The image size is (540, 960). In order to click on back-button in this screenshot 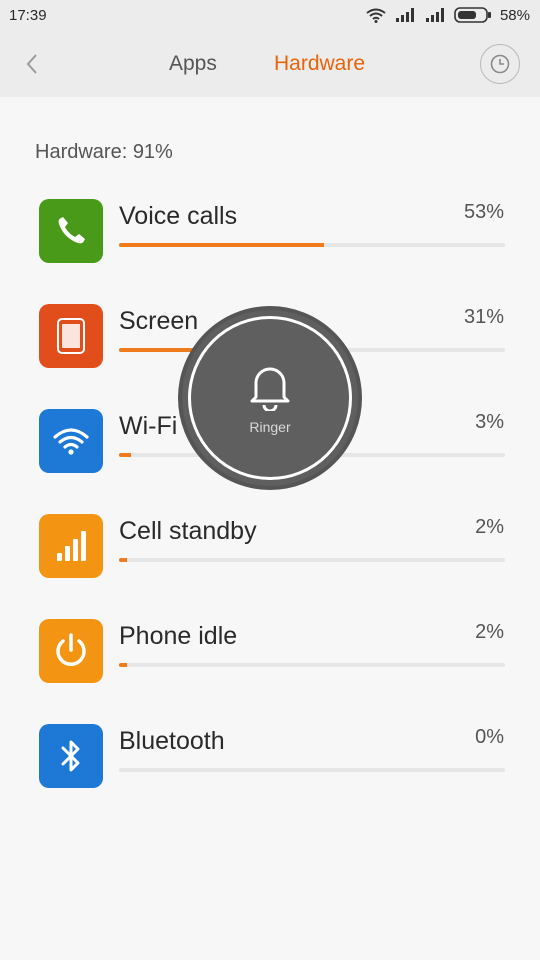, I will do `click(32, 64)`.